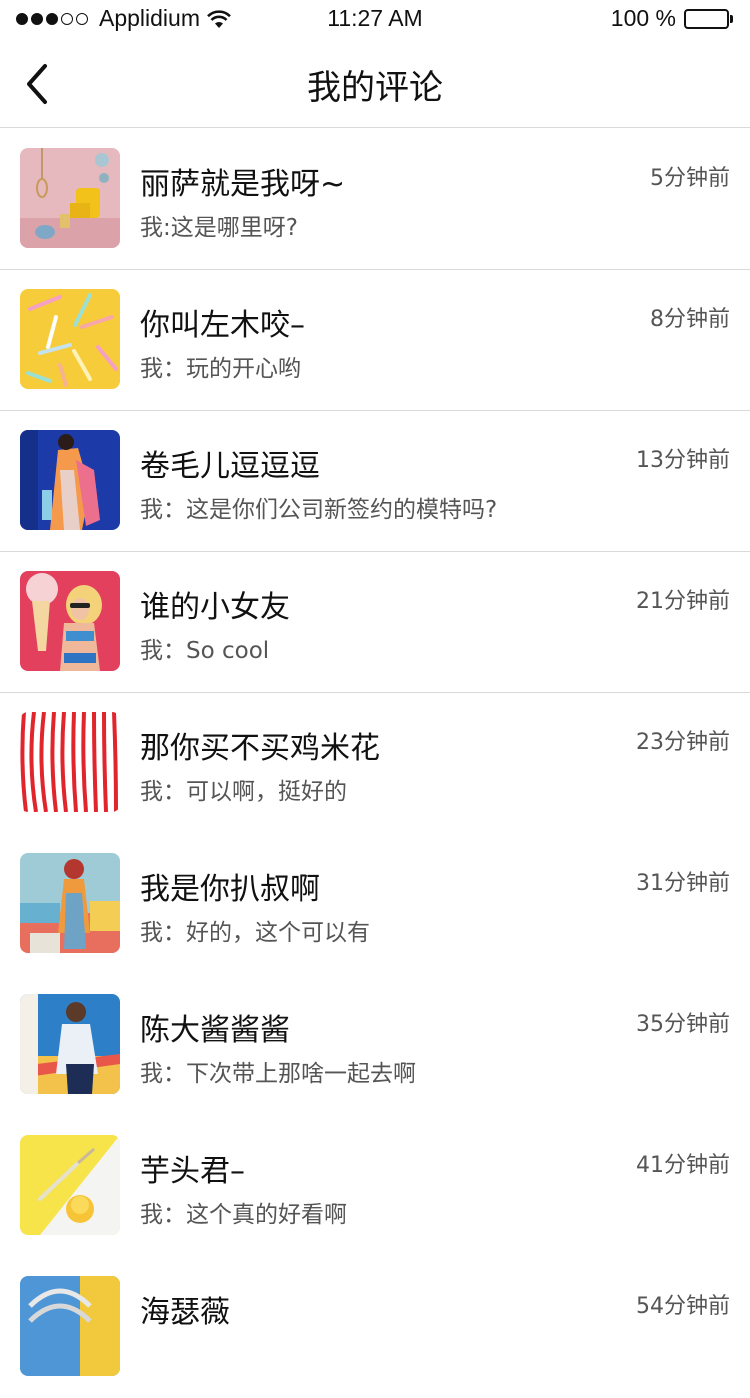  What do you see at coordinates (185, 1312) in the screenshot?
I see `commenter-name: 海瑟薇` at bounding box center [185, 1312].